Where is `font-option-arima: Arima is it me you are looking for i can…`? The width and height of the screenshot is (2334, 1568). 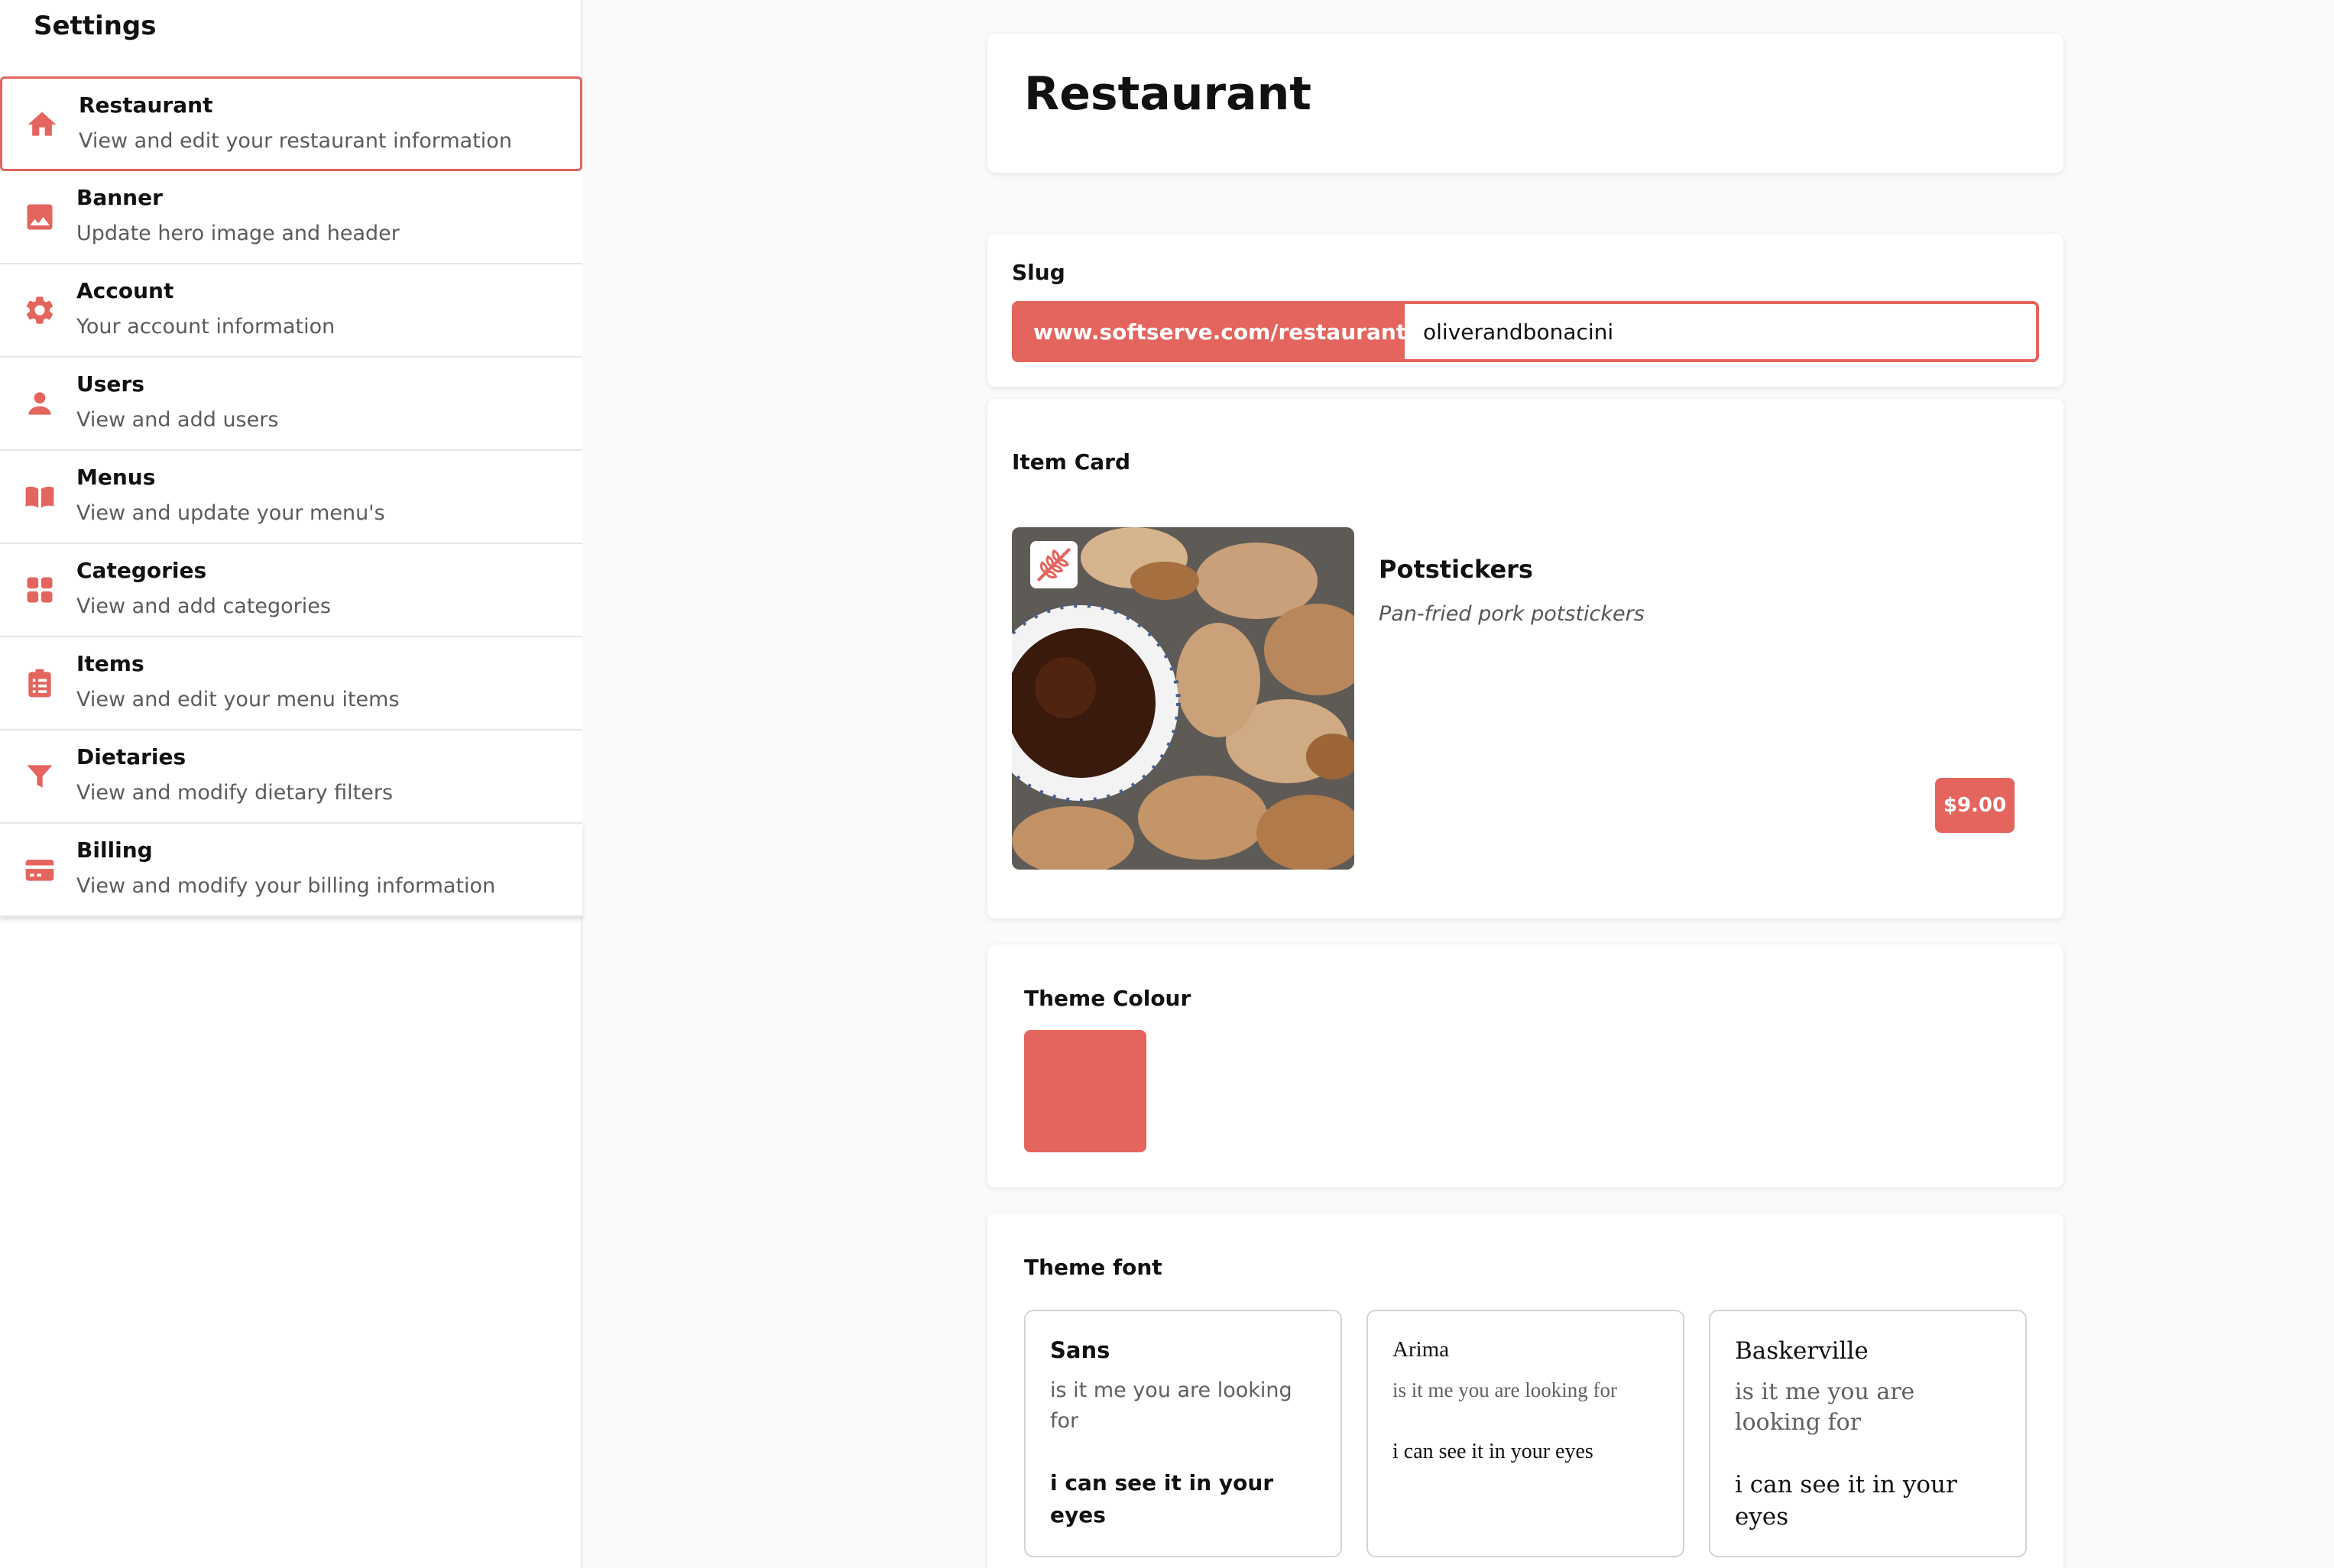
font-option-arima: Arima is it me you are looking for i can… is located at coordinates (1525, 1433).